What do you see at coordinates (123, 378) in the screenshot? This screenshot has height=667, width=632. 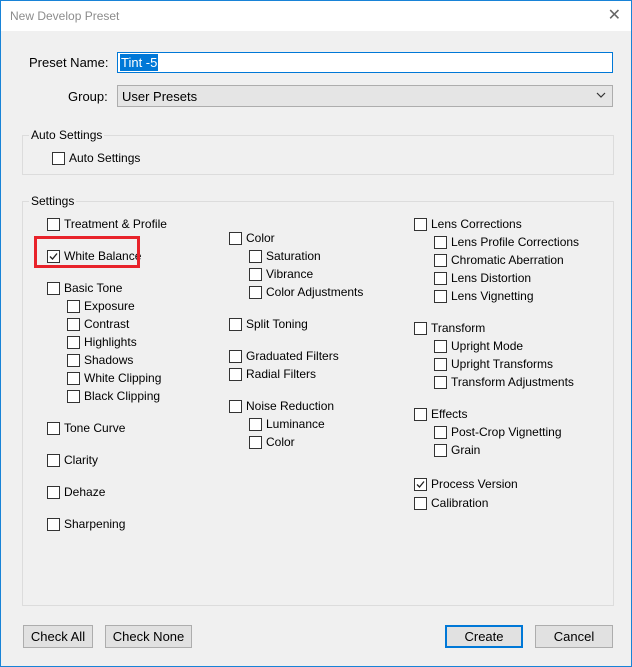 I see `checkbox-label: White Clipping` at bounding box center [123, 378].